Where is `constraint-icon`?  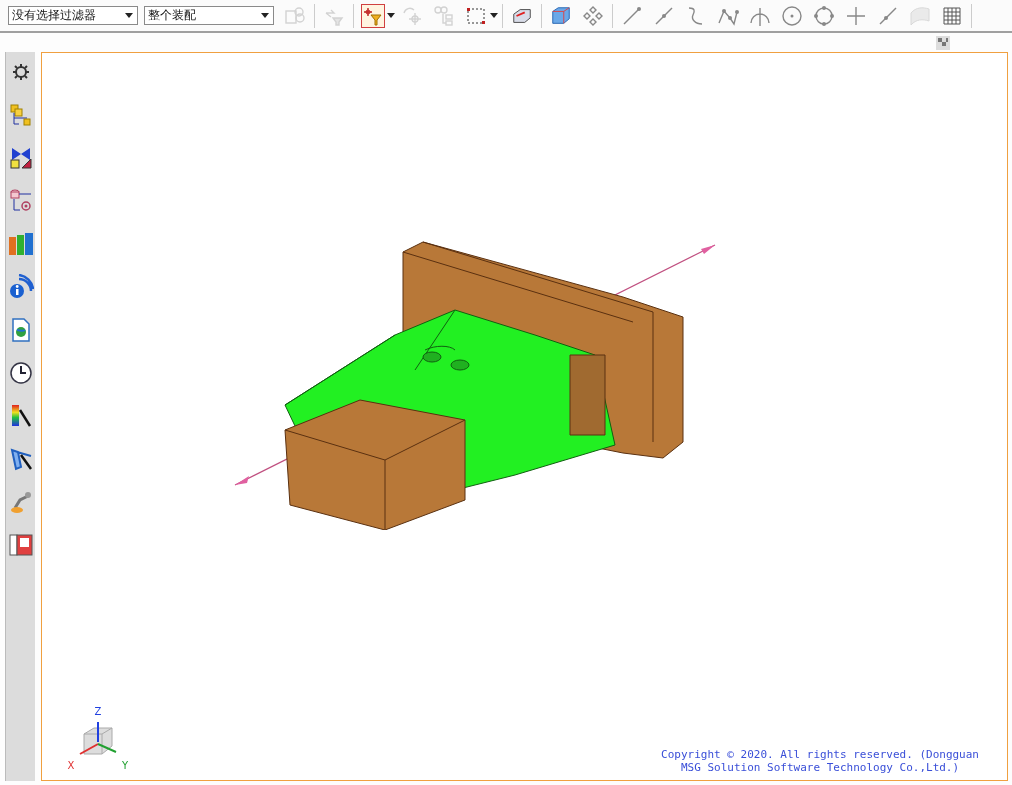 constraint-icon is located at coordinates (20, 158).